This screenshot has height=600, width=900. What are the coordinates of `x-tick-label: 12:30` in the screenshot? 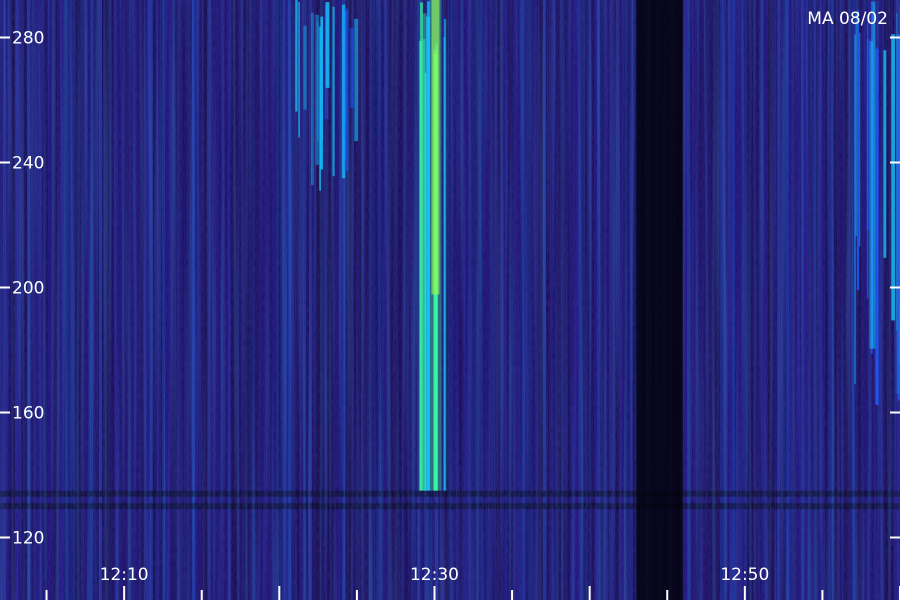 It's located at (434, 575).